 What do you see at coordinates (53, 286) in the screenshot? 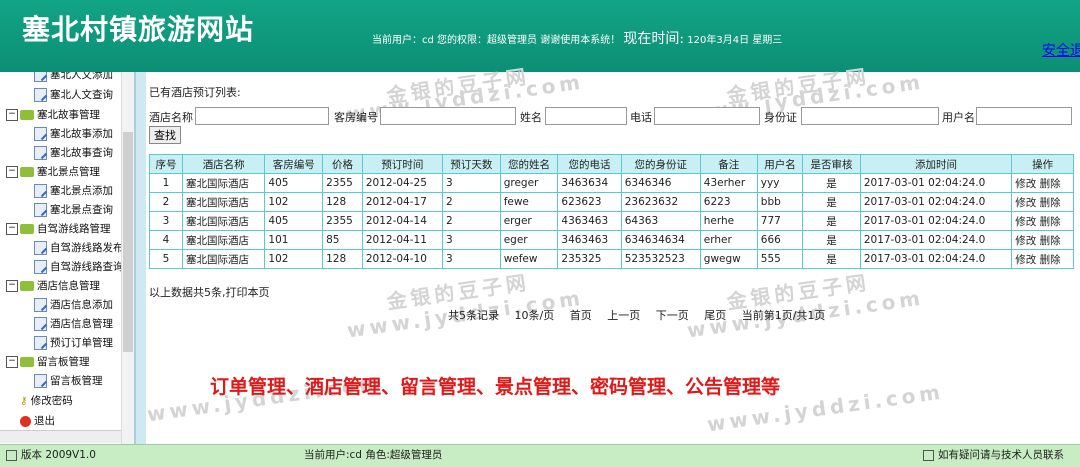
I see `sidebar-group-11: − 酒店信息管理` at bounding box center [53, 286].